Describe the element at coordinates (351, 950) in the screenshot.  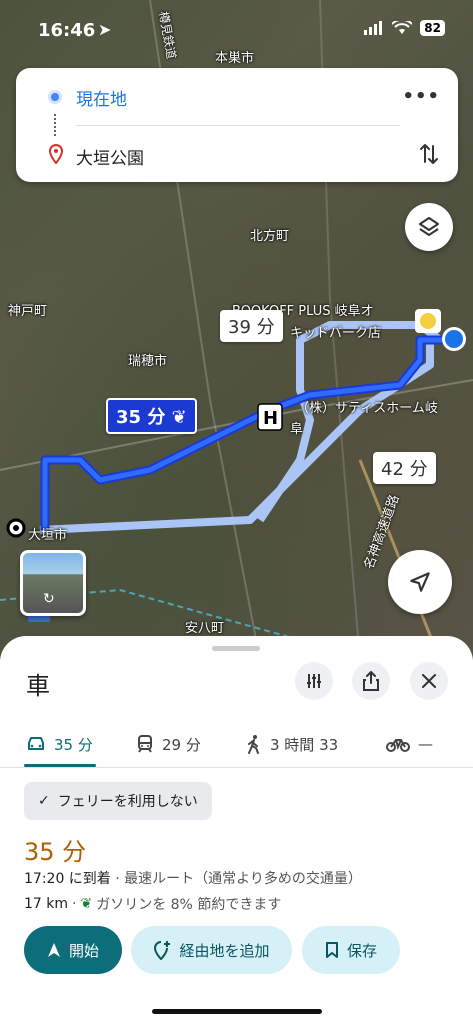
I see `save-button: 保存` at that location.